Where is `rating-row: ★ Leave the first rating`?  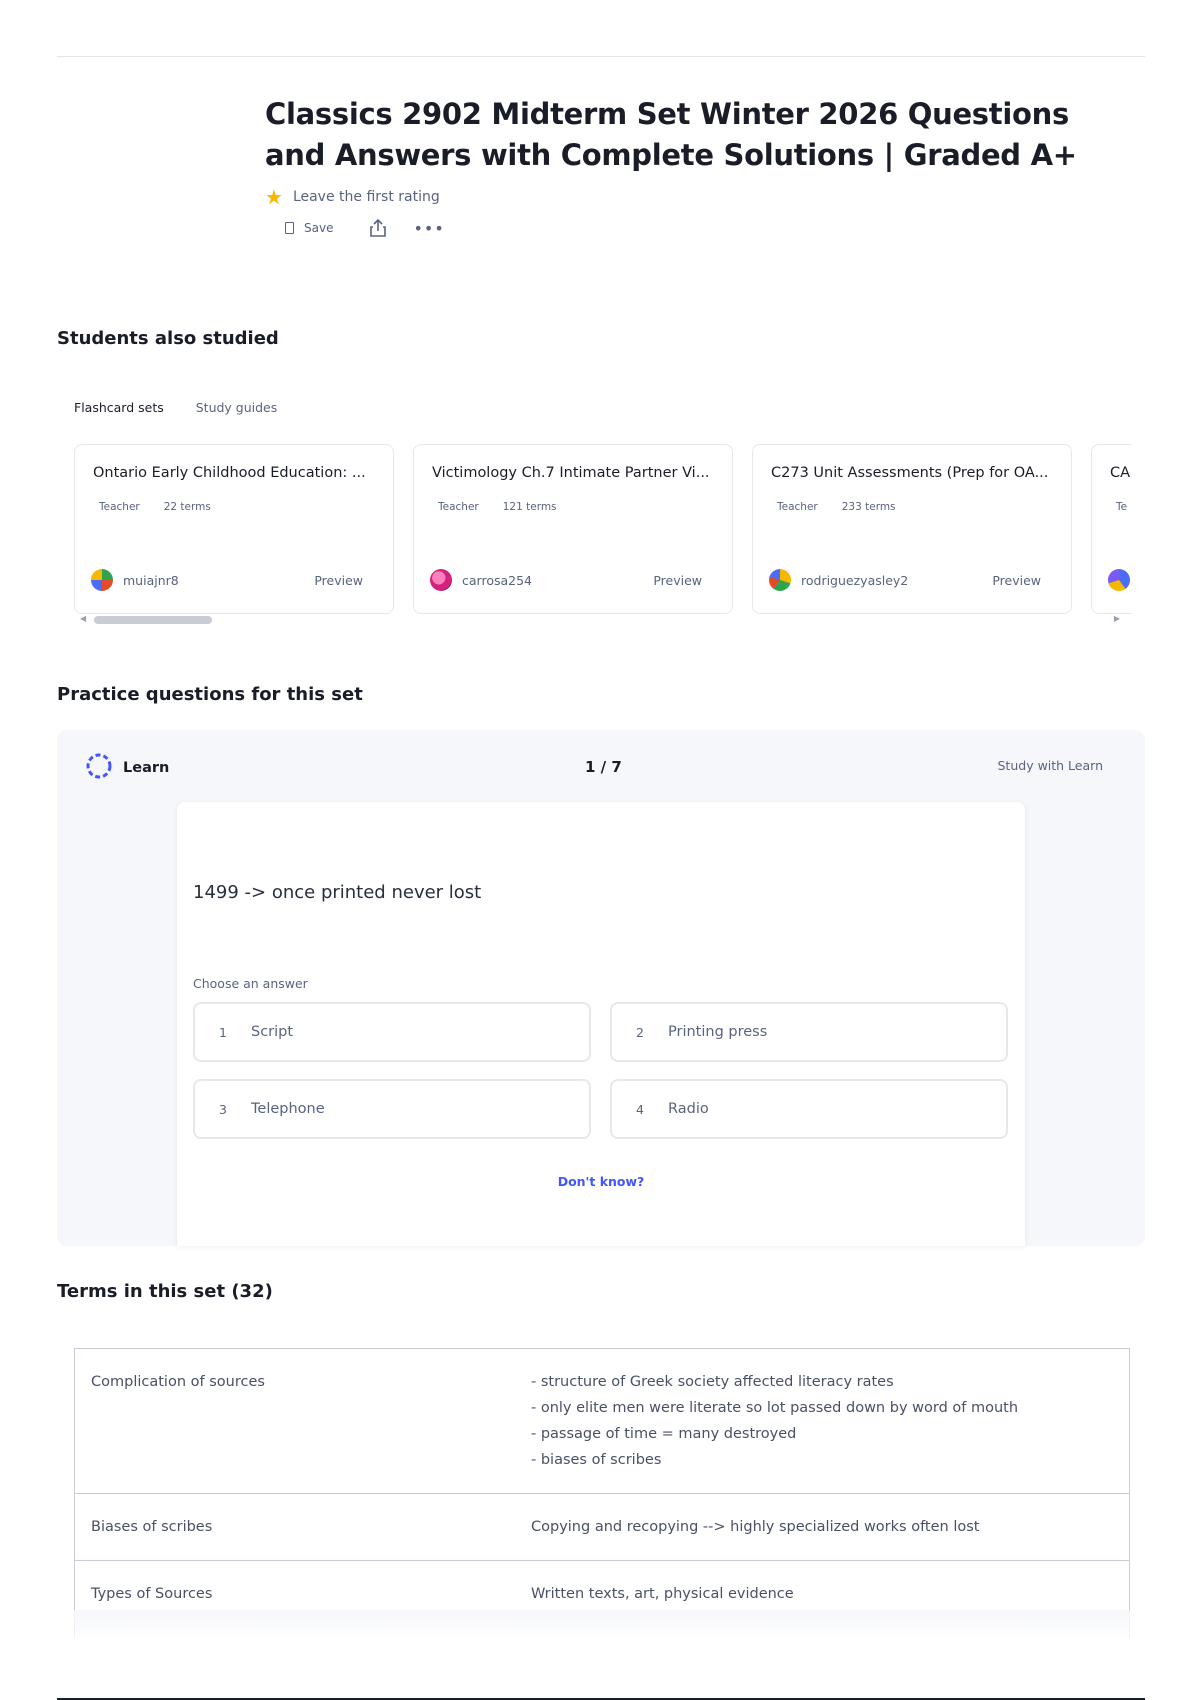
rating-row: ★ Leave the first rating is located at coordinates (675, 197).